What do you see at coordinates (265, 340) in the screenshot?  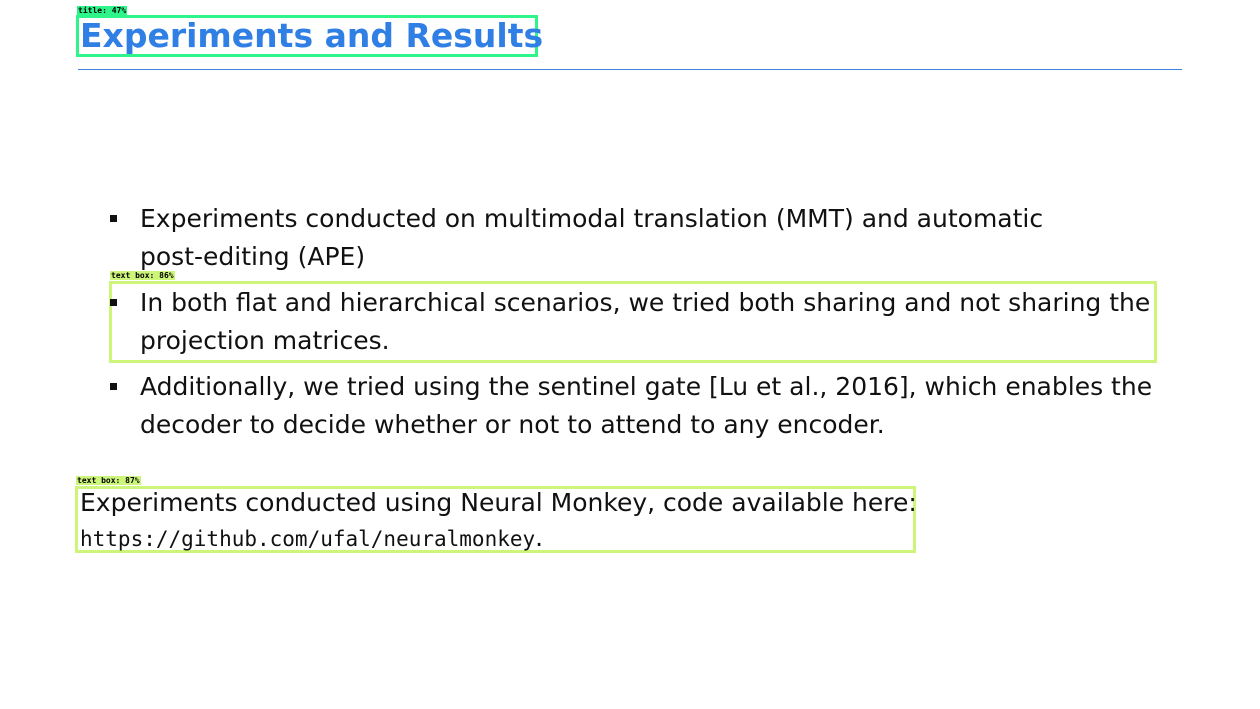 I see `bullet-line: projection matrices.` at bounding box center [265, 340].